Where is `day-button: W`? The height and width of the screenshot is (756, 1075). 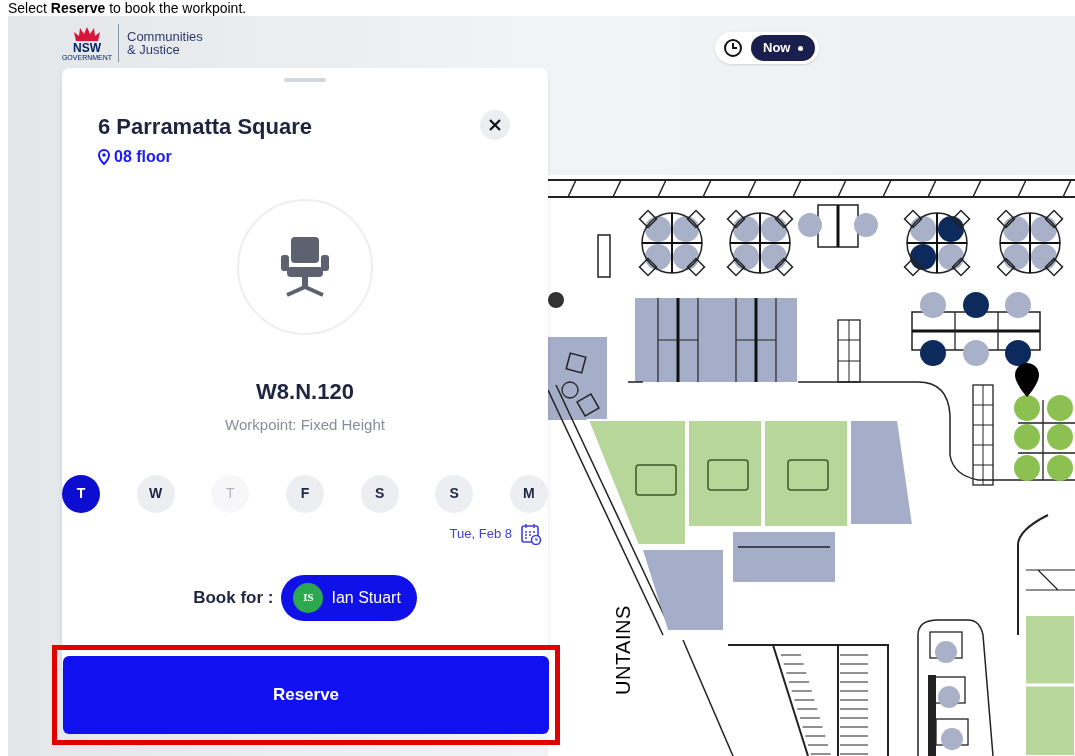 day-button: W is located at coordinates (155, 493).